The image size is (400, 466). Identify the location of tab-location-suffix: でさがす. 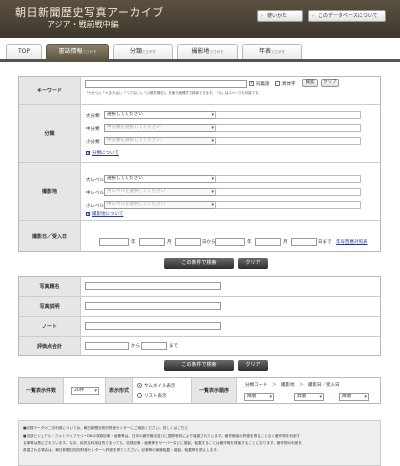
(216, 52).